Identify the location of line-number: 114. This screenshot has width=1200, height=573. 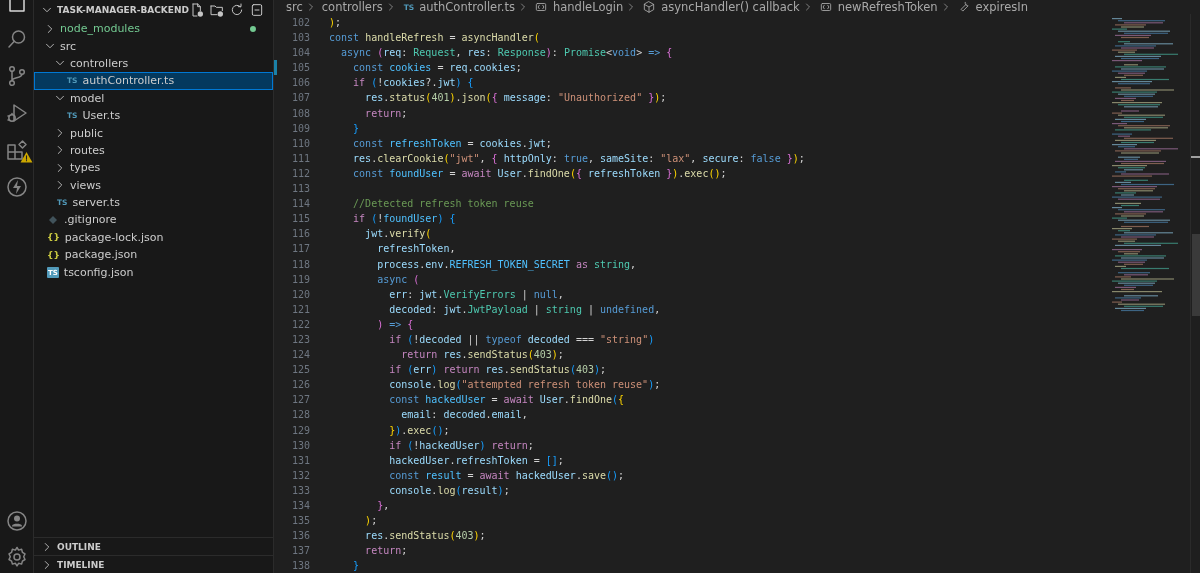
(300, 204).